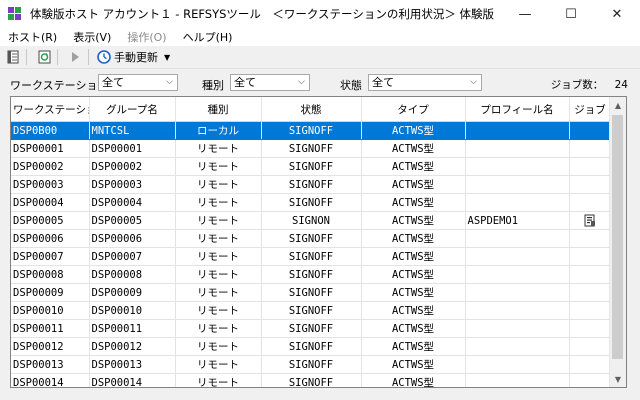  What do you see at coordinates (425, 82) in the screenshot?
I see `status-filter-select: 全て ⌵` at bounding box center [425, 82].